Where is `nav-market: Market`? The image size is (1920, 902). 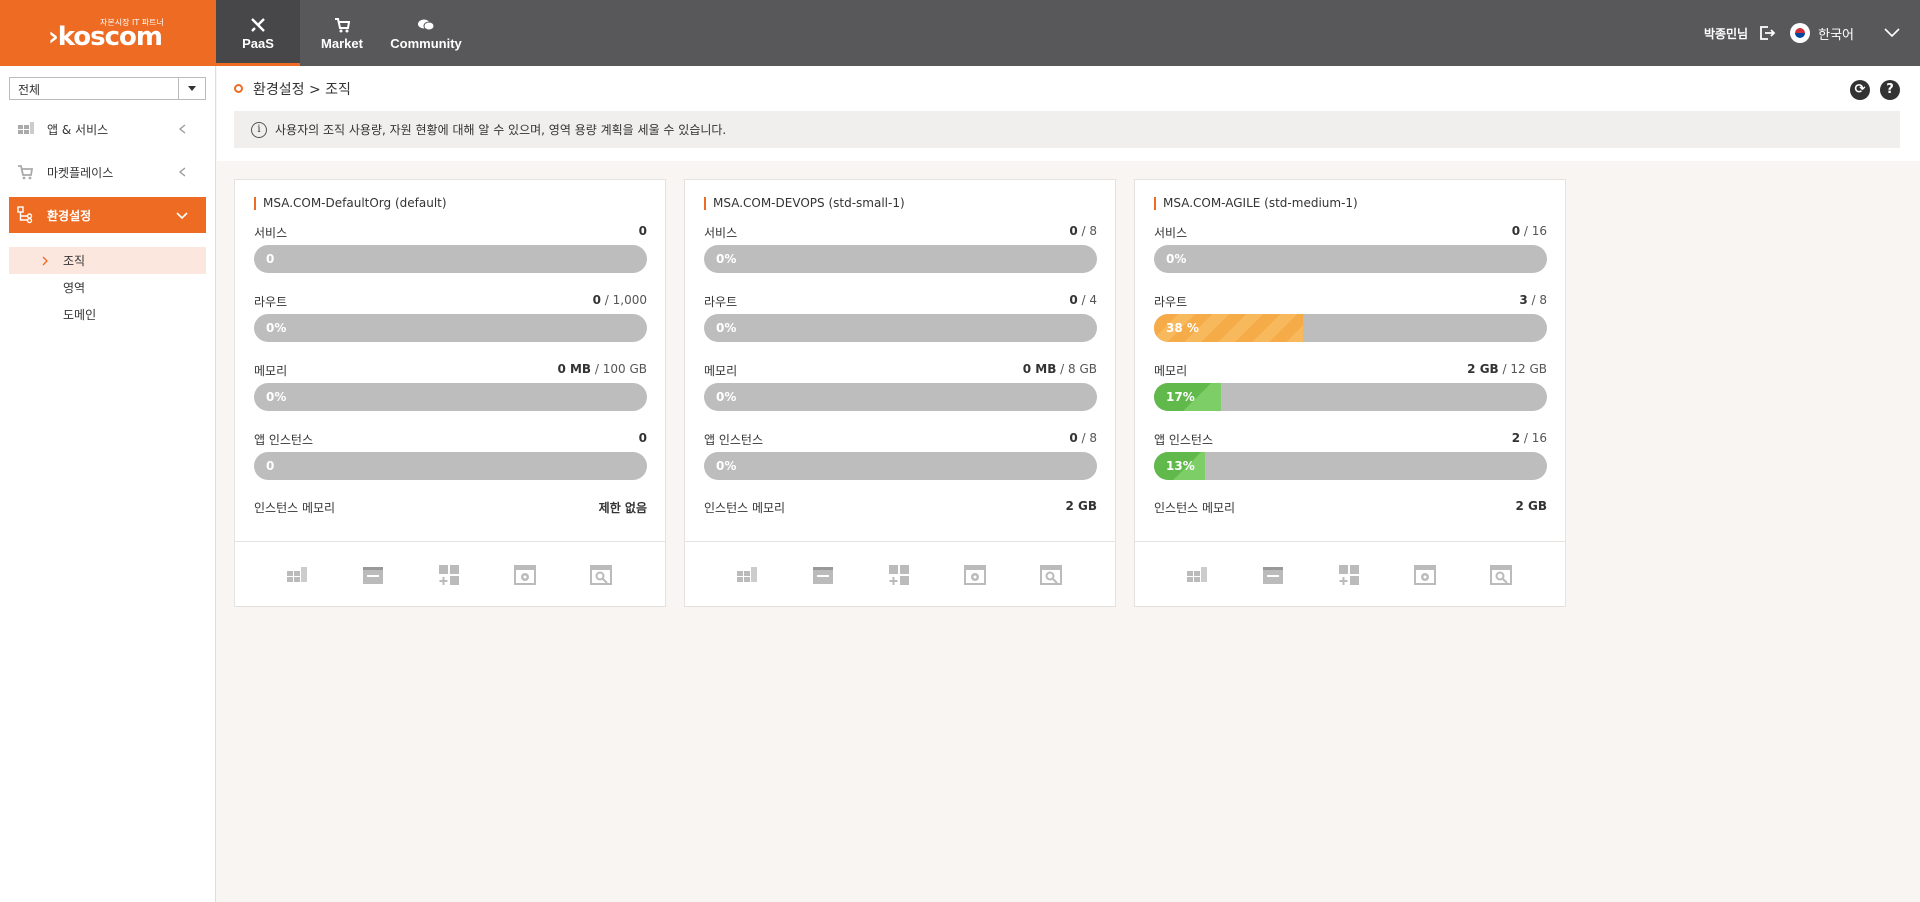
nav-market: Market is located at coordinates (342, 33).